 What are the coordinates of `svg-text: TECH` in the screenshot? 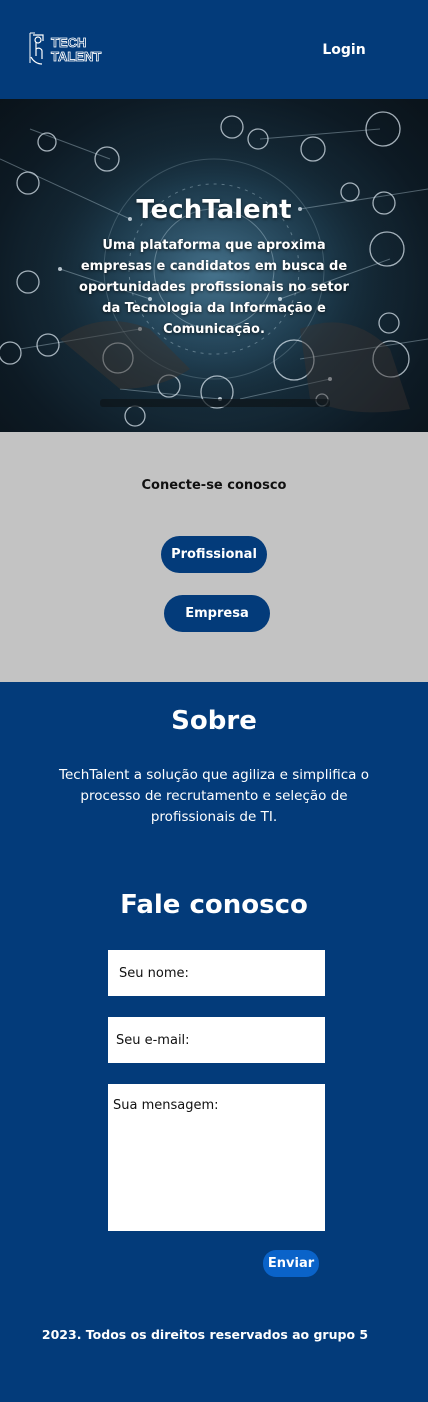 It's located at (68, 42).